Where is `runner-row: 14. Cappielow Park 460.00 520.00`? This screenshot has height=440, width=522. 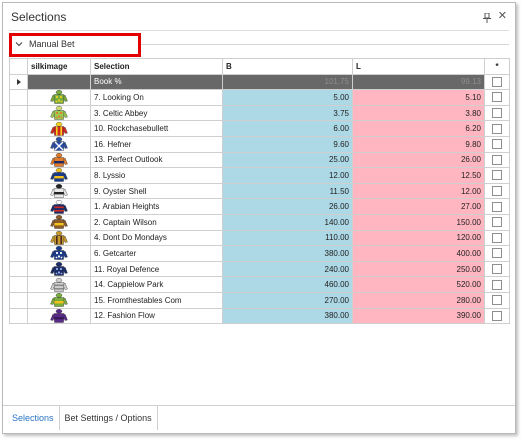 runner-row: 14. Cappielow Park 460.00 520.00 is located at coordinates (259, 284).